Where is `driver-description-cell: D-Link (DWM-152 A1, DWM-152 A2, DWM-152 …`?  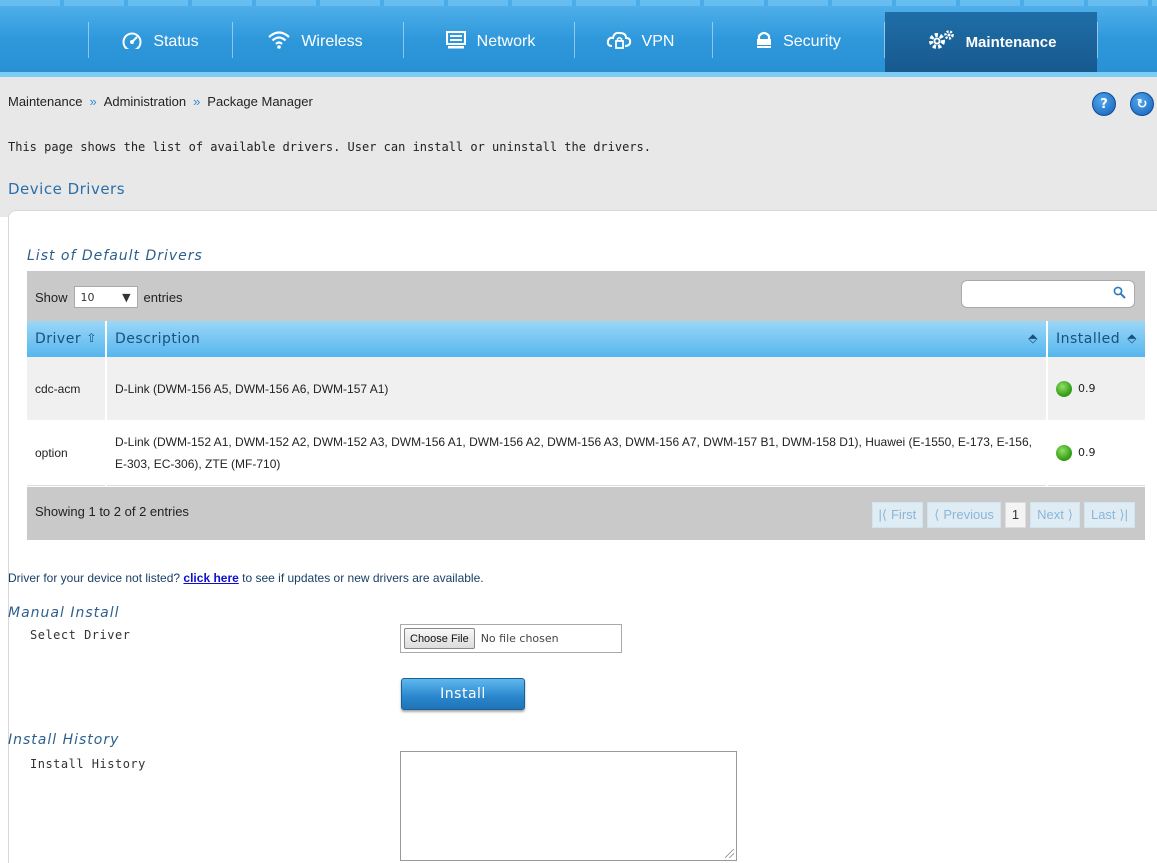 driver-description-cell: D-Link (DWM-152 A1, DWM-152 A2, DWM-152 … is located at coordinates (577, 453).